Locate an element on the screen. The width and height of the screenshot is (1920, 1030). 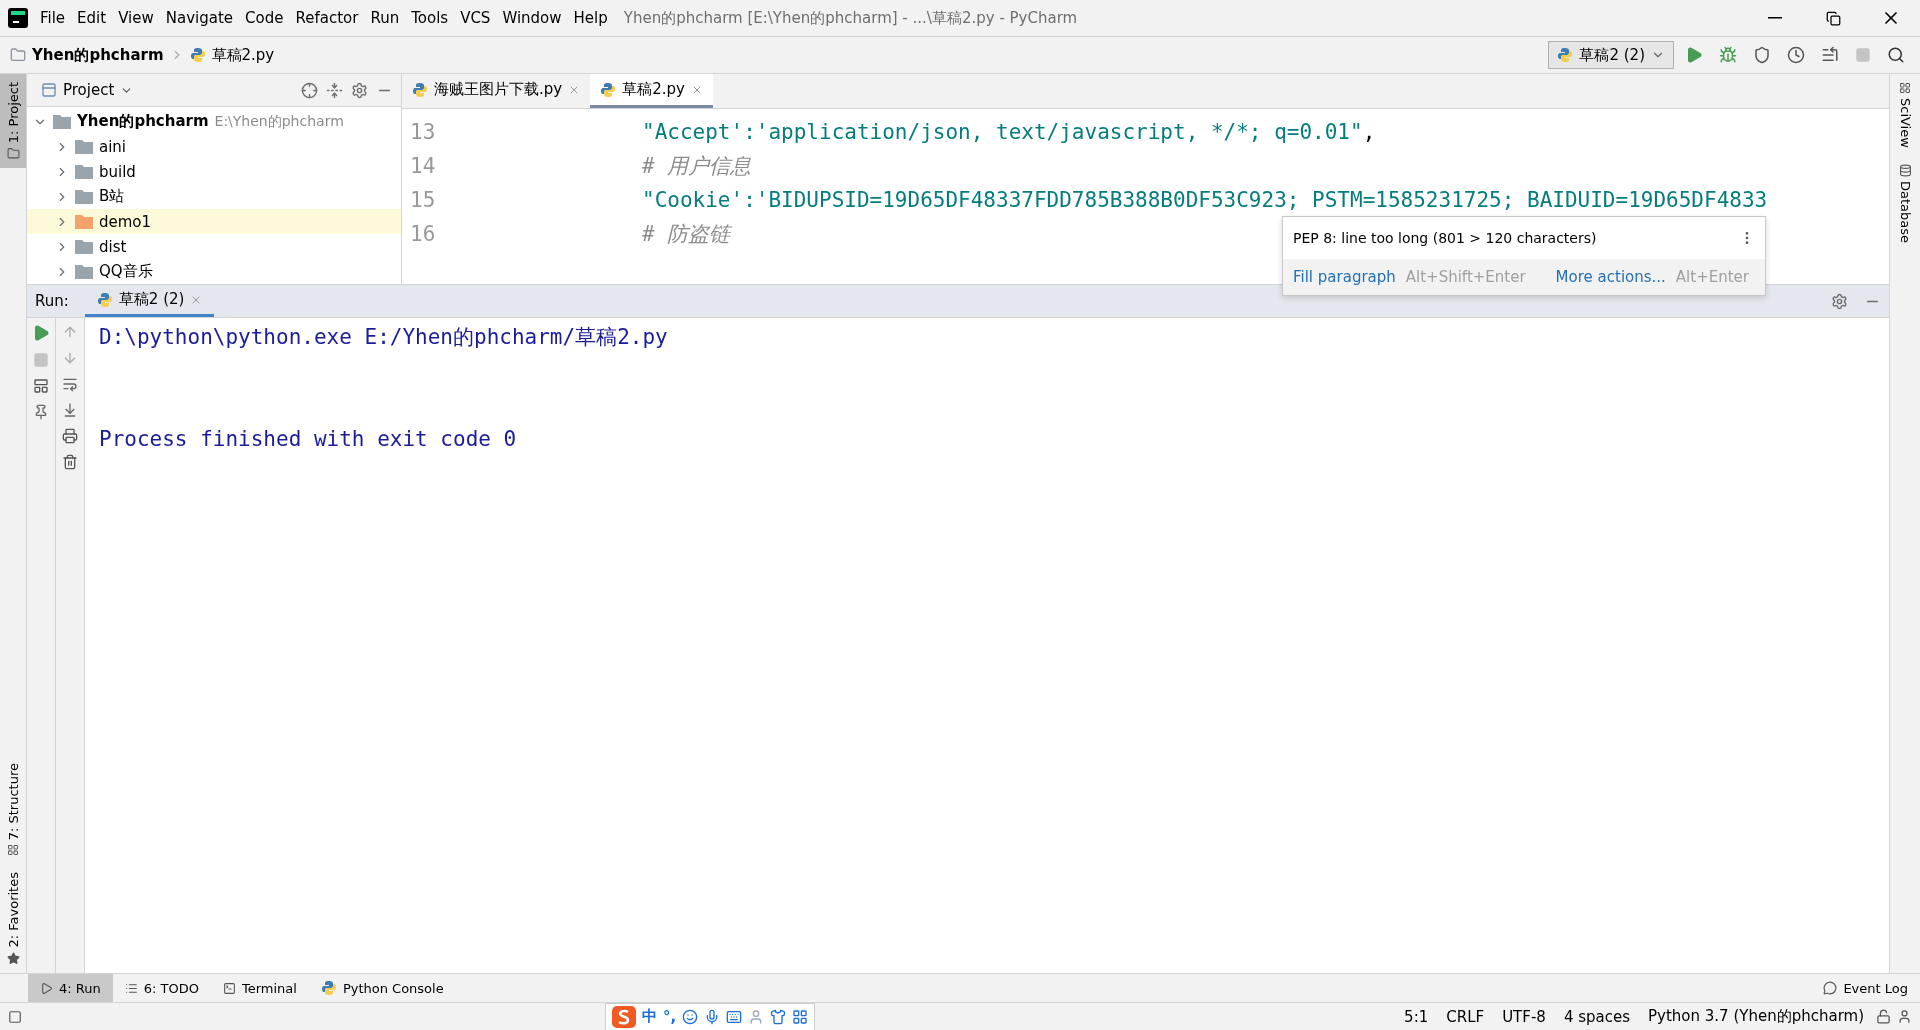
menu-item: Run is located at coordinates (385, 18).